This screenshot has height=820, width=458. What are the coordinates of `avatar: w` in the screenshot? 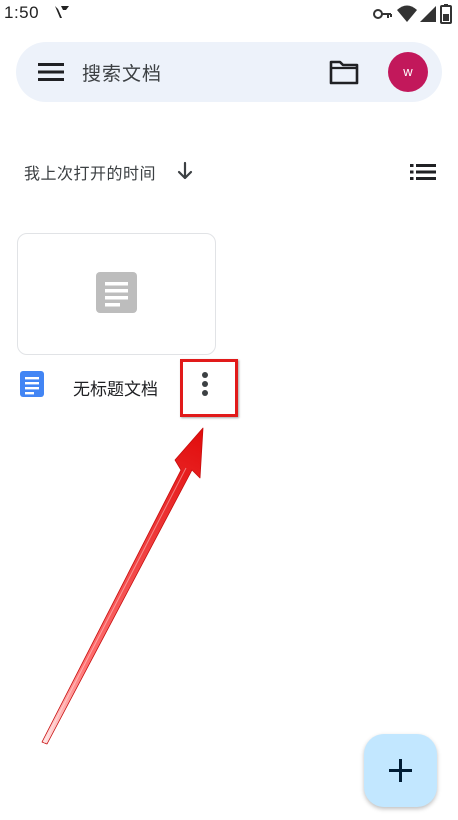 It's located at (408, 72).